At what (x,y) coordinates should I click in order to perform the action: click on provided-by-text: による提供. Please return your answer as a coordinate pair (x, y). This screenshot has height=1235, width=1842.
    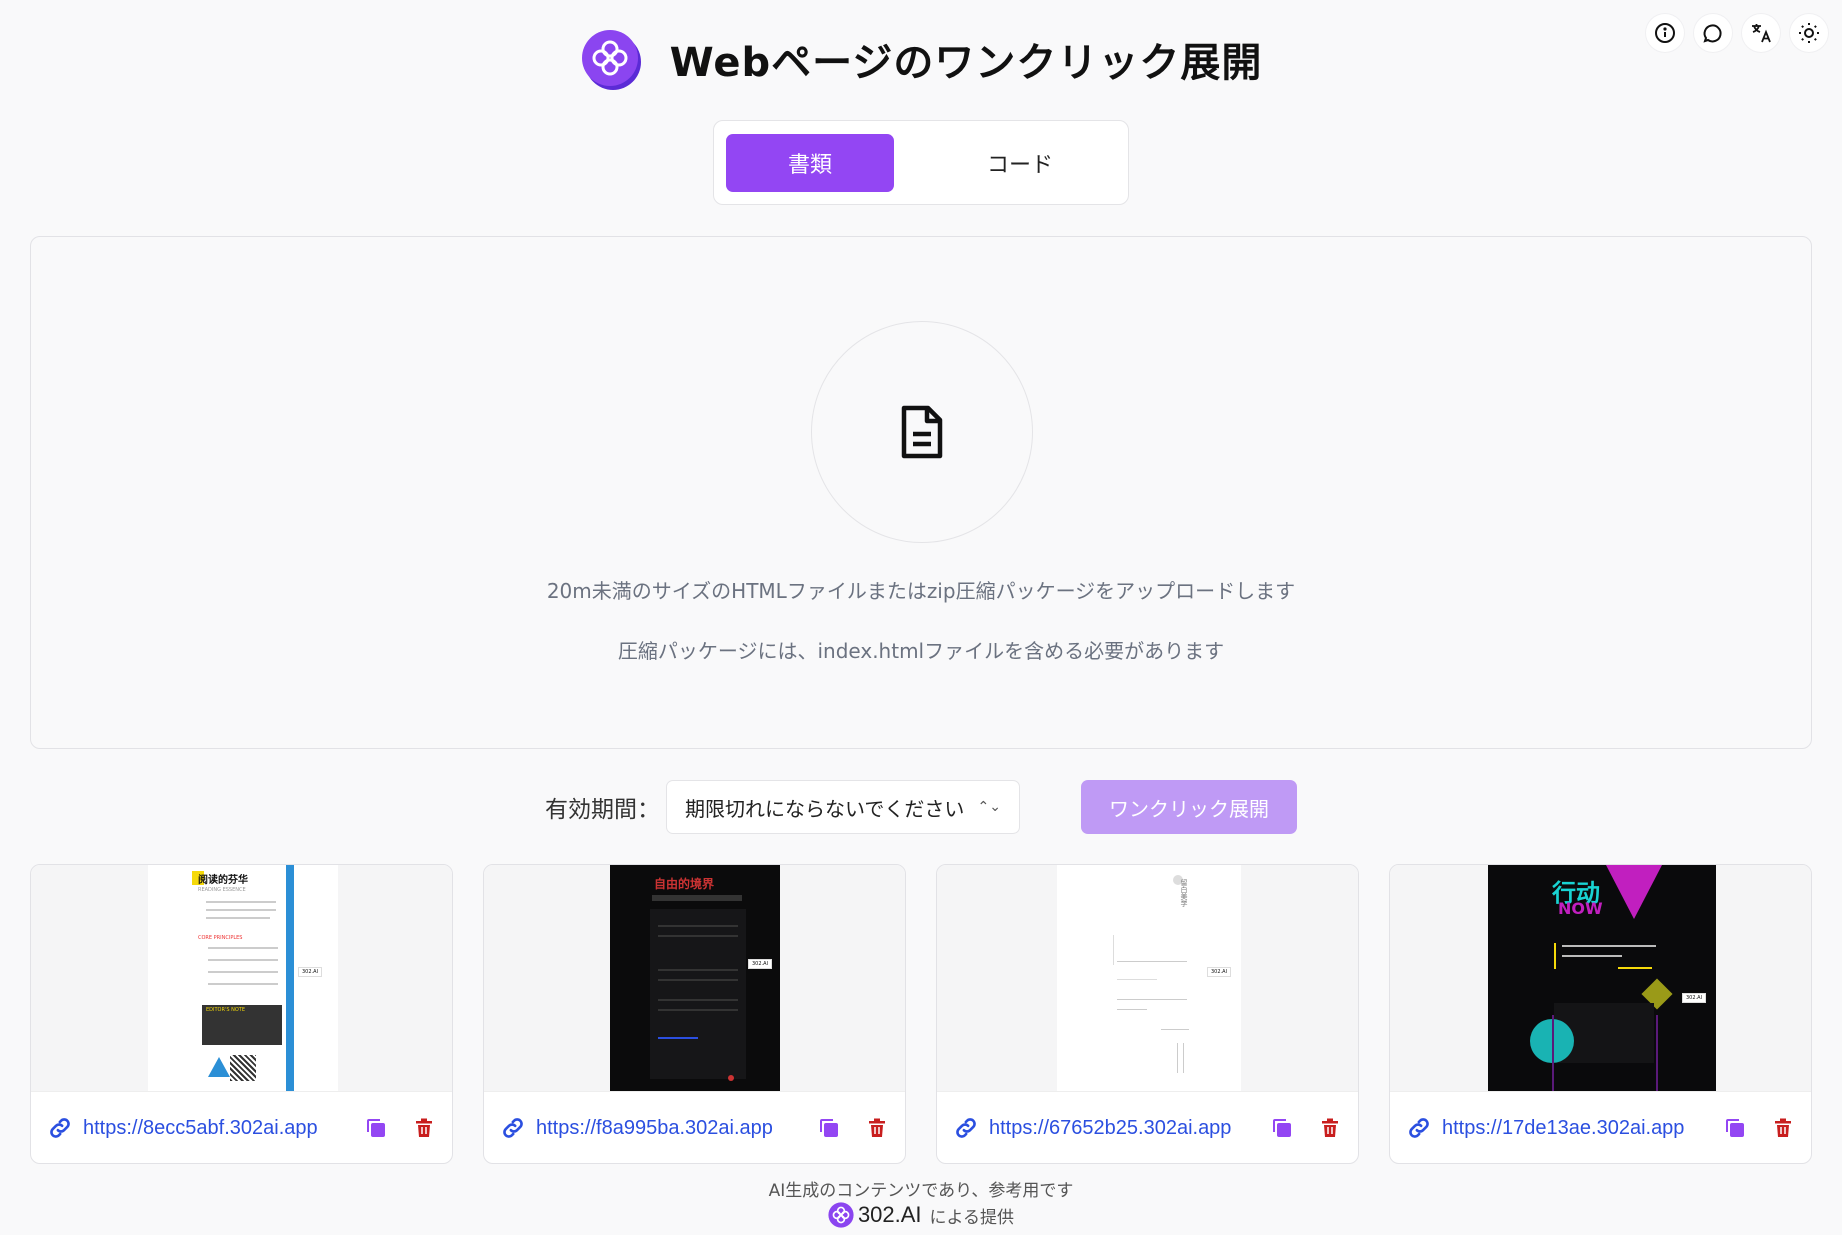
    Looking at the image, I should click on (972, 1217).